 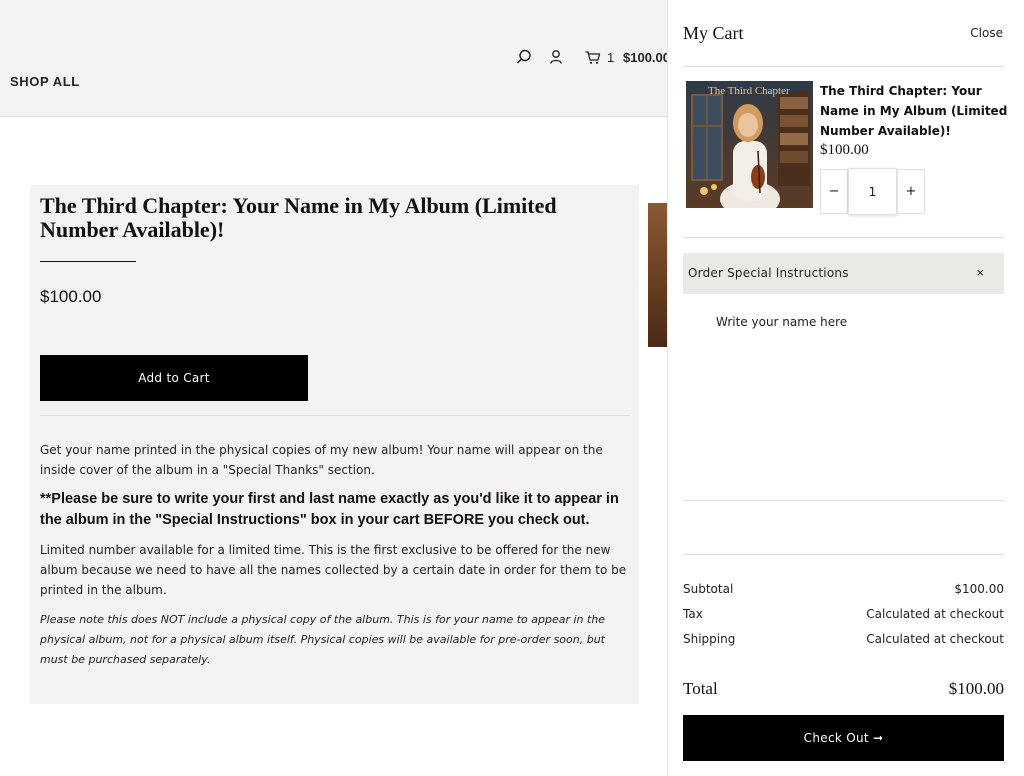 I want to click on tax-label: Tax, so click(x=693, y=614).